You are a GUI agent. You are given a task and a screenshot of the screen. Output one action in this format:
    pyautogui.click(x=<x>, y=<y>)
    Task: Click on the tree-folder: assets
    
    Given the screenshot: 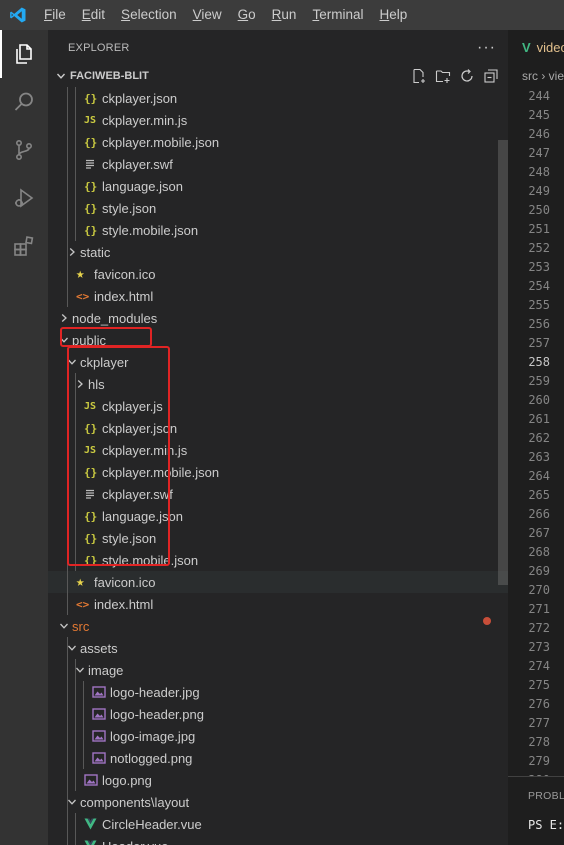 What is the action you would take?
    pyautogui.click(x=278, y=648)
    